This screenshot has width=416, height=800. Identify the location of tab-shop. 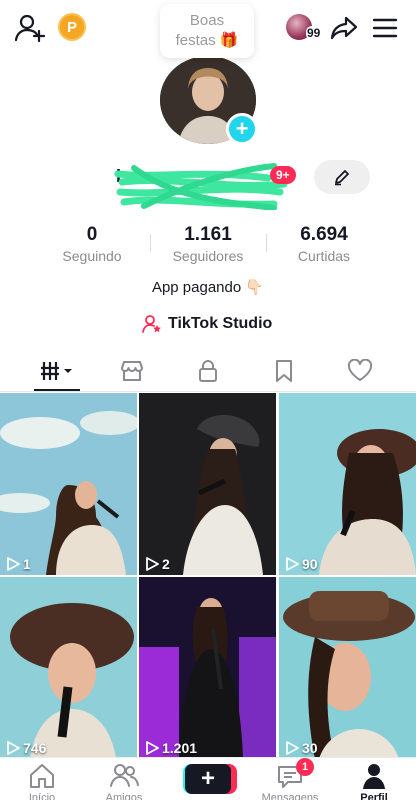
(132, 371).